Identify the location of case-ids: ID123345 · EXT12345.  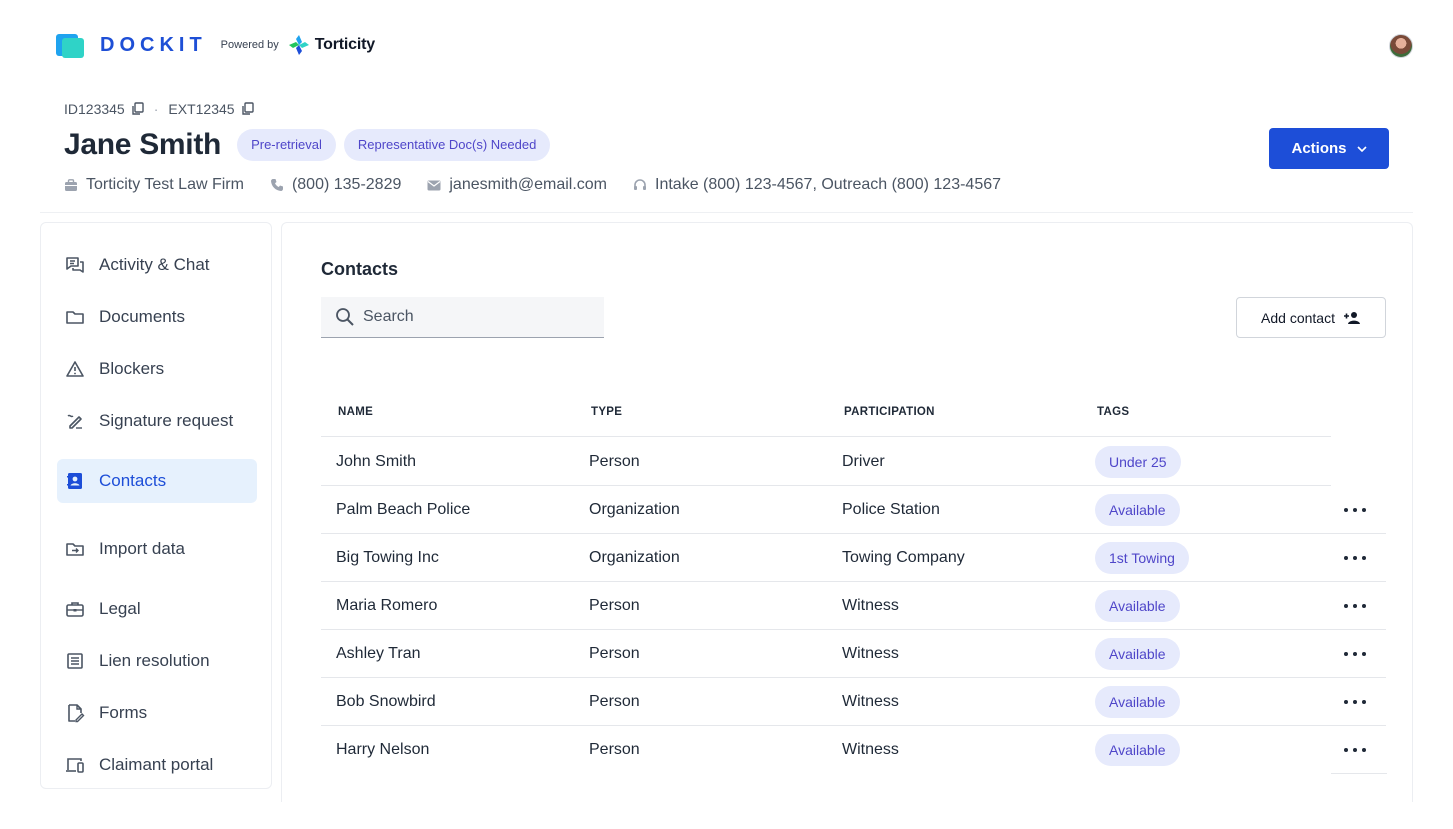
(159, 109).